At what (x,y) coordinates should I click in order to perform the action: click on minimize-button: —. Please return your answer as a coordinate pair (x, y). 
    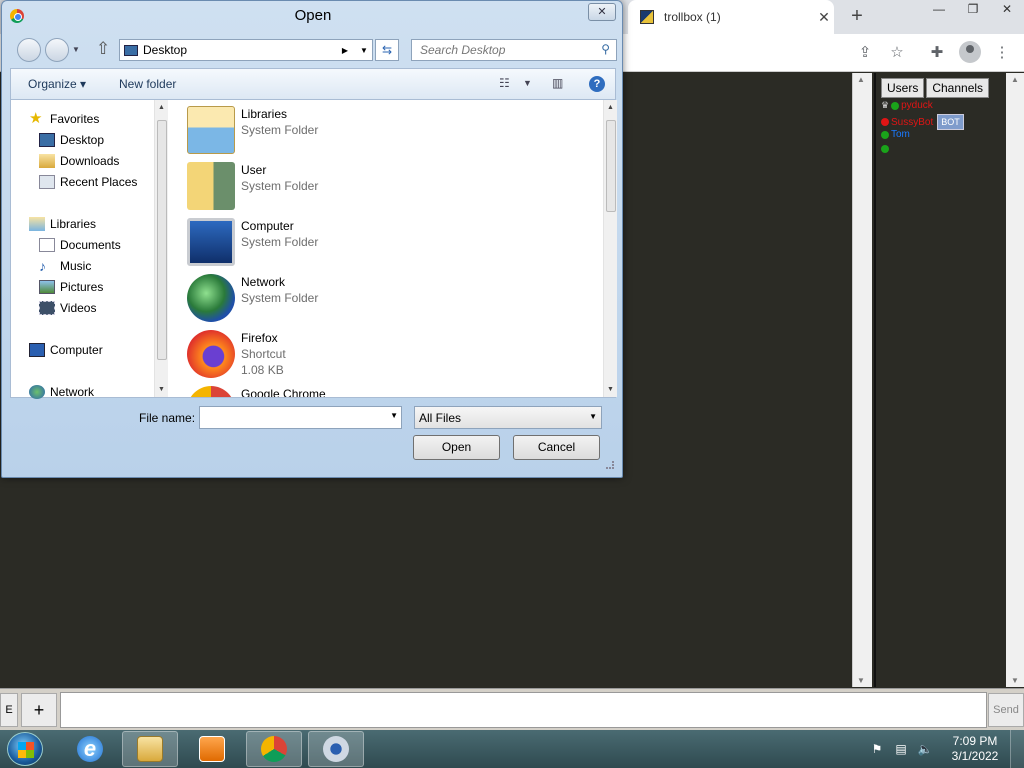
    Looking at the image, I should click on (939, 10).